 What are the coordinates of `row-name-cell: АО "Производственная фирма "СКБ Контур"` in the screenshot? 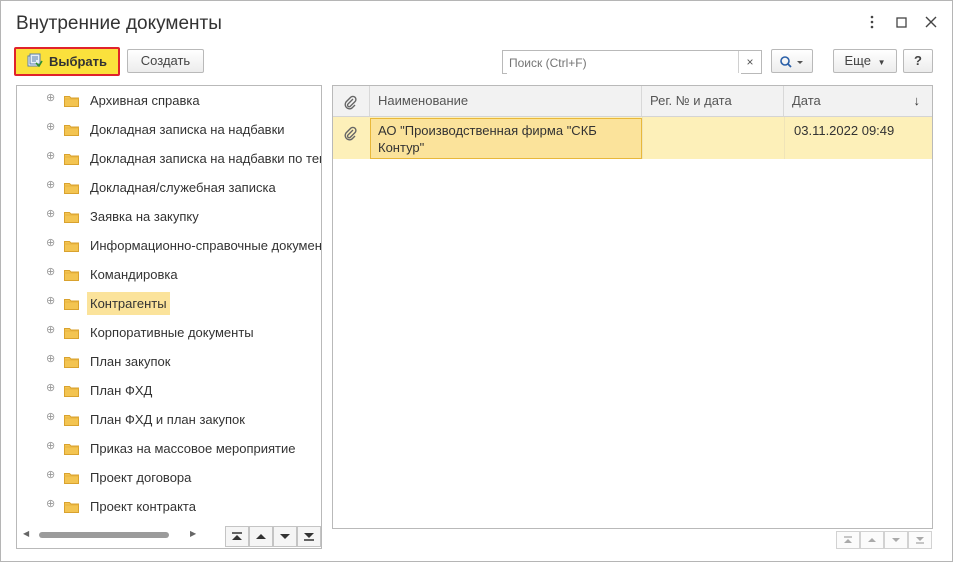 It's located at (506, 138).